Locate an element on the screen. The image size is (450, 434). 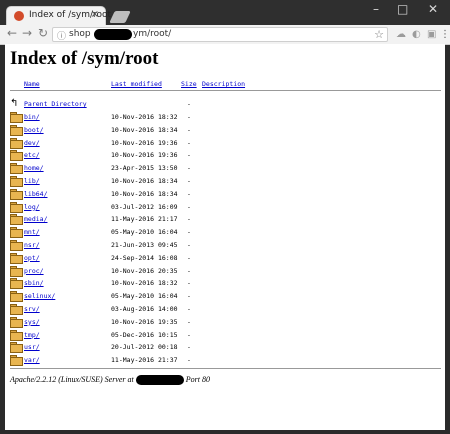
directory-link: proc/ is located at coordinates (34, 271).